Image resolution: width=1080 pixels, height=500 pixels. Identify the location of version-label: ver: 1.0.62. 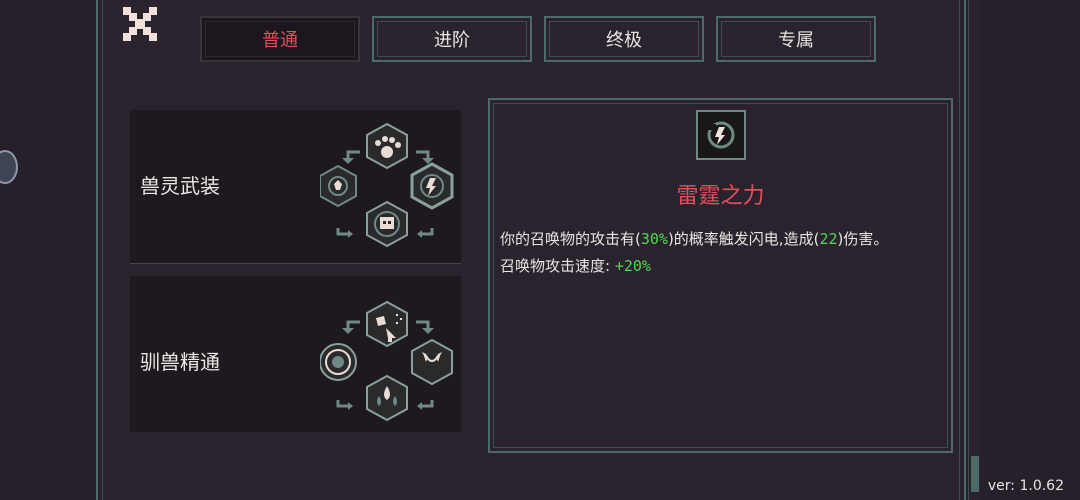
(1025, 486).